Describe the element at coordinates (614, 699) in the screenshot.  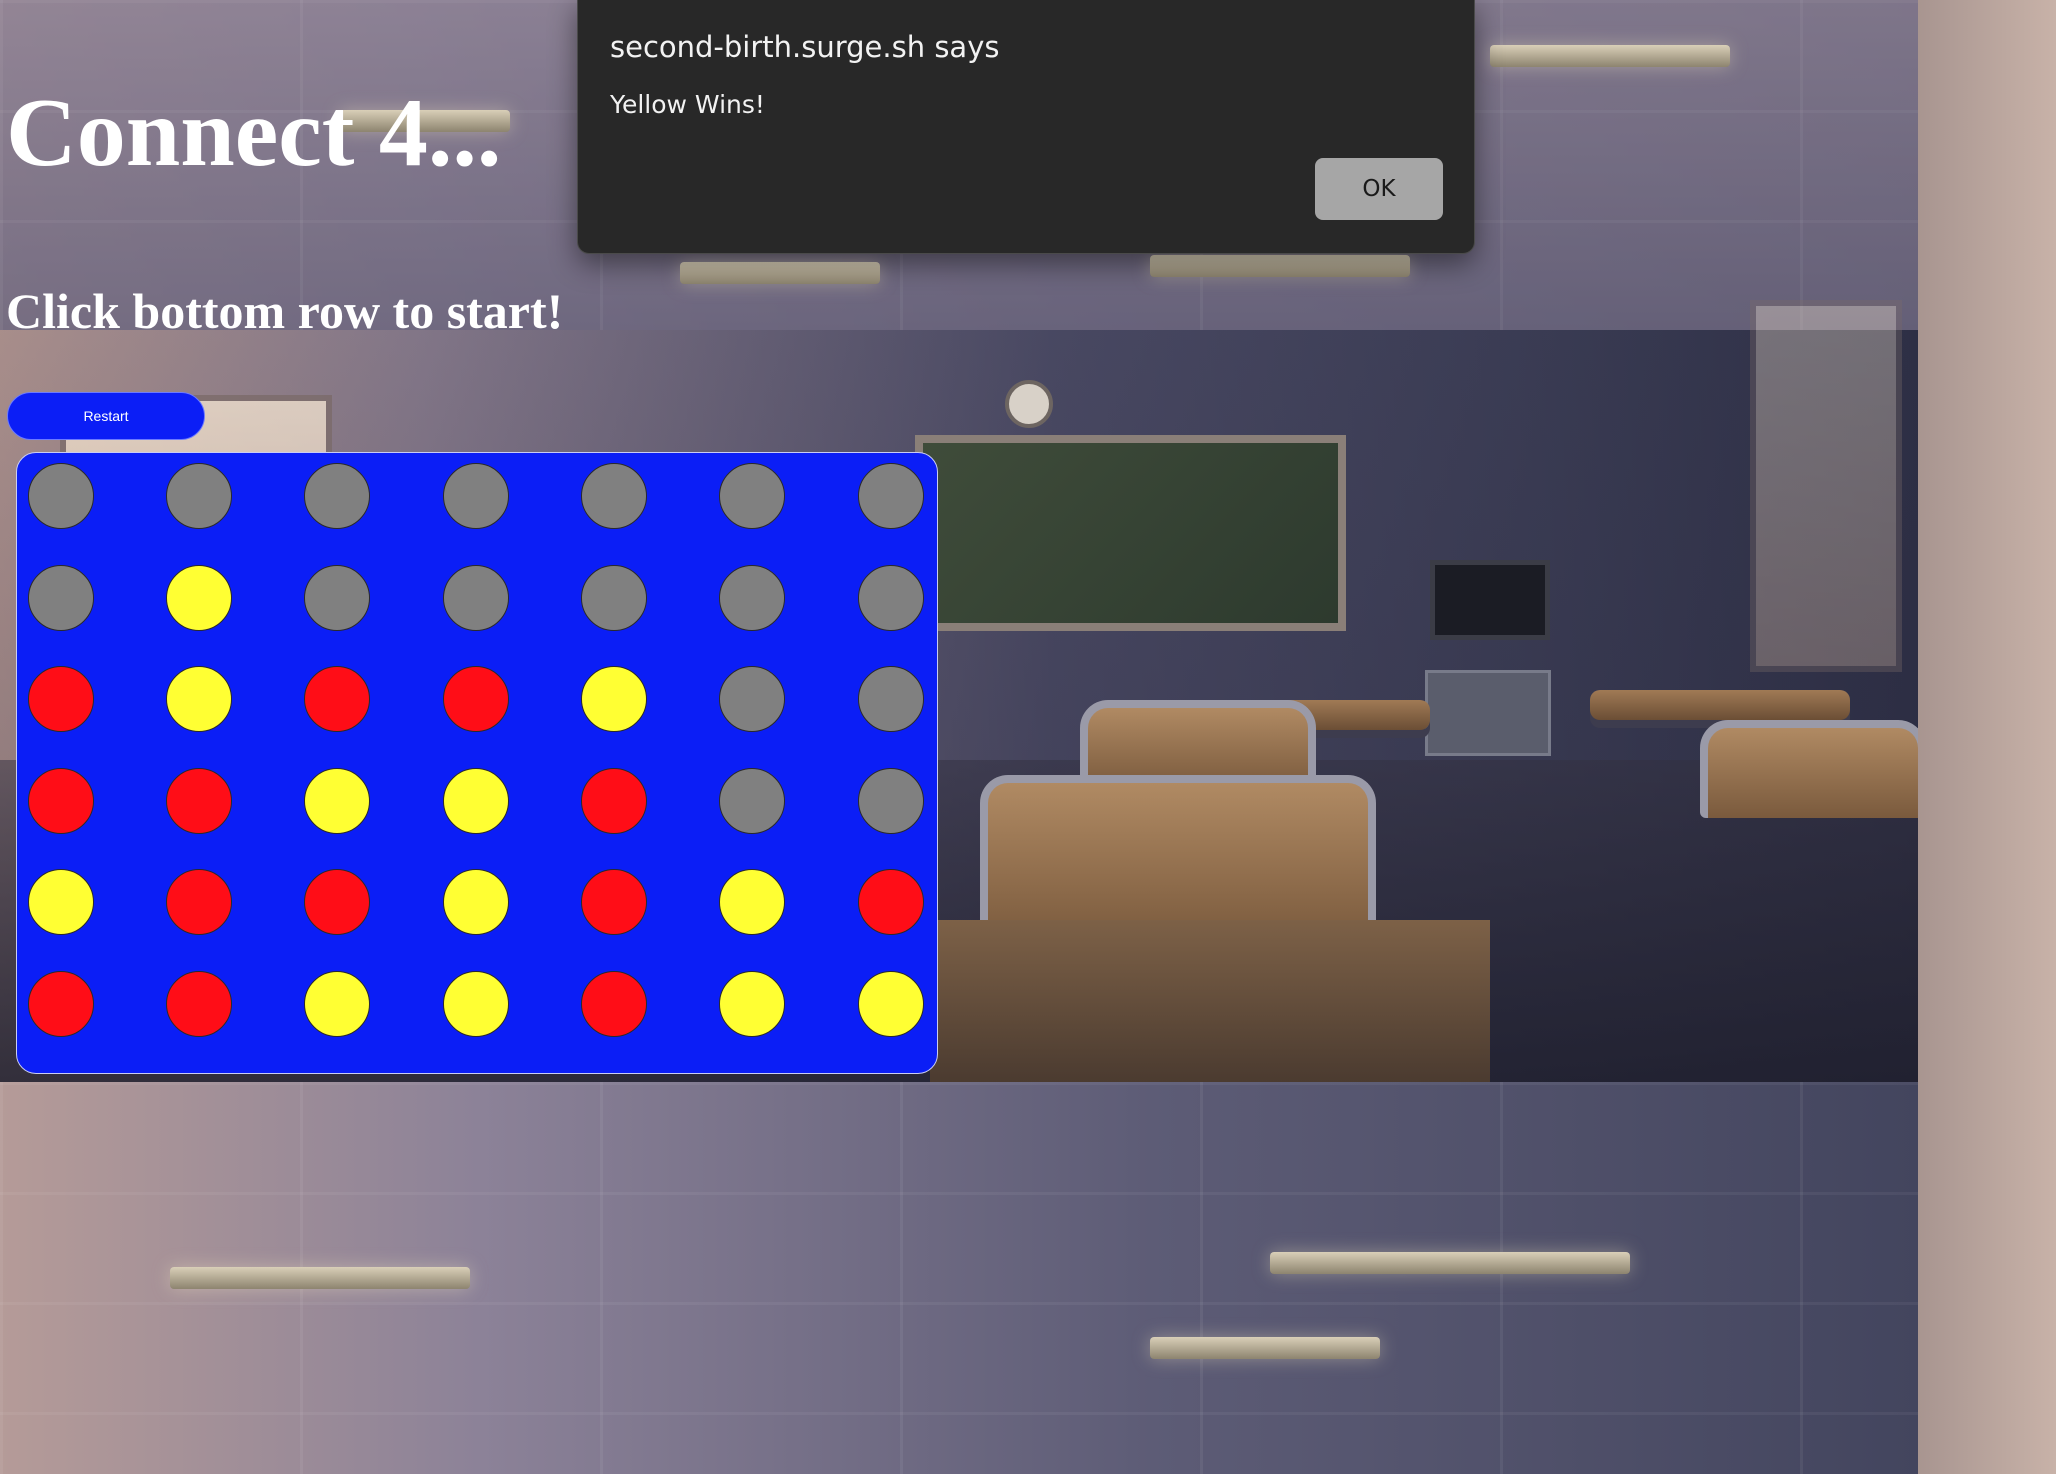
I see `board-cell-r3-c5-yellow` at that location.